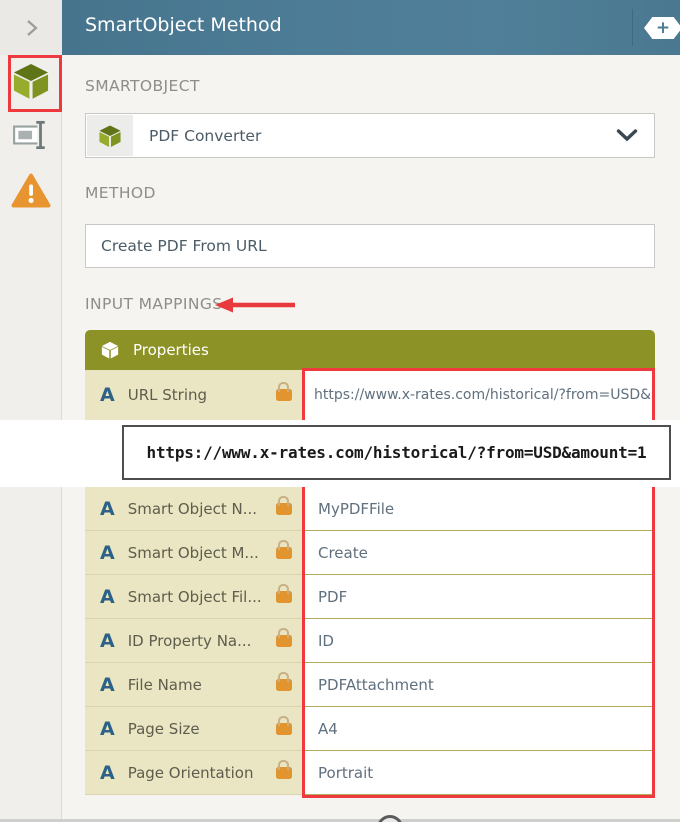 This screenshot has width=680, height=822. Describe the element at coordinates (120, 193) in the screenshot. I see `method-section-label: METHOD` at that location.